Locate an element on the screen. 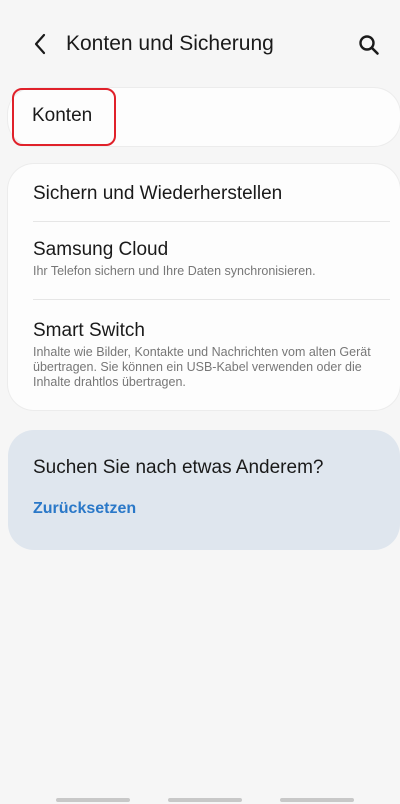  konten-item: Konten is located at coordinates (66, 118).